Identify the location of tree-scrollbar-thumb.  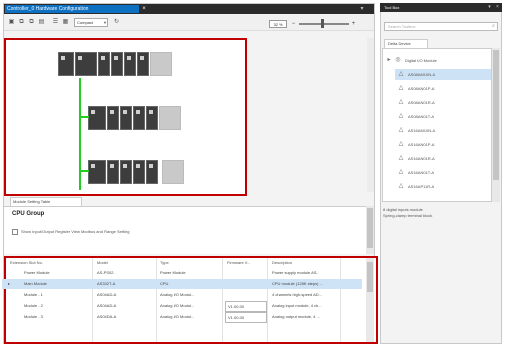
(496, 115).